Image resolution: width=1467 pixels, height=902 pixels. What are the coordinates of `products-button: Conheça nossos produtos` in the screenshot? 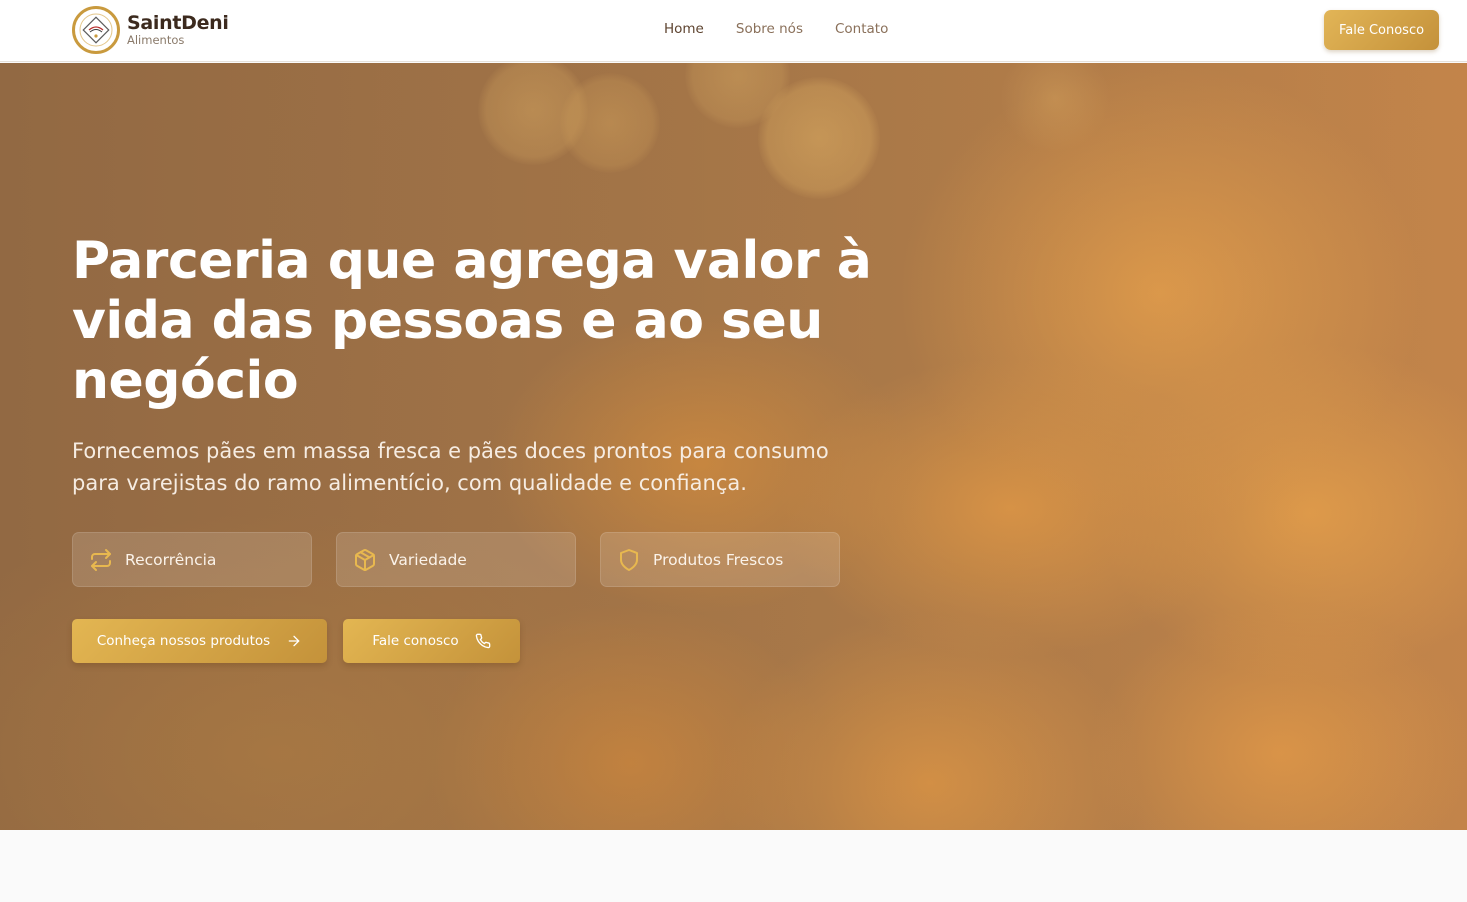 It's located at (199, 641).